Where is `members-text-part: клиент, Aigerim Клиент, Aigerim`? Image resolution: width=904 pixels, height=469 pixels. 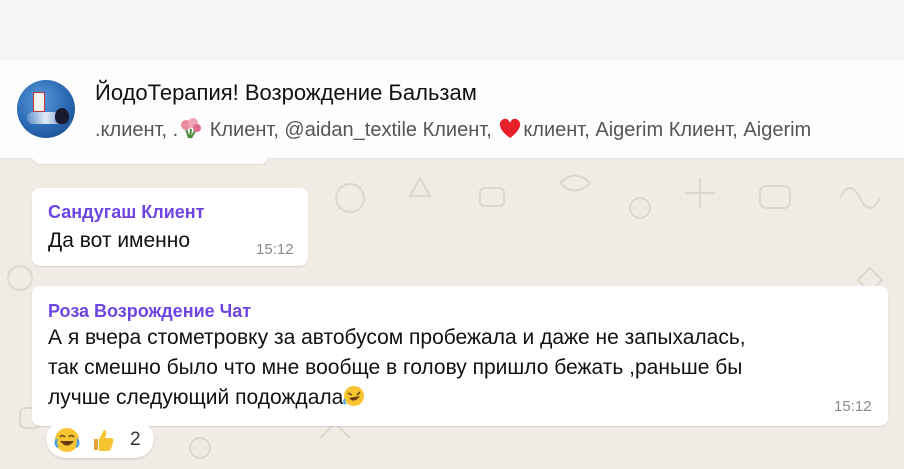 members-text-part: клиент, Aigerim Клиент, Aigerim is located at coordinates (667, 130).